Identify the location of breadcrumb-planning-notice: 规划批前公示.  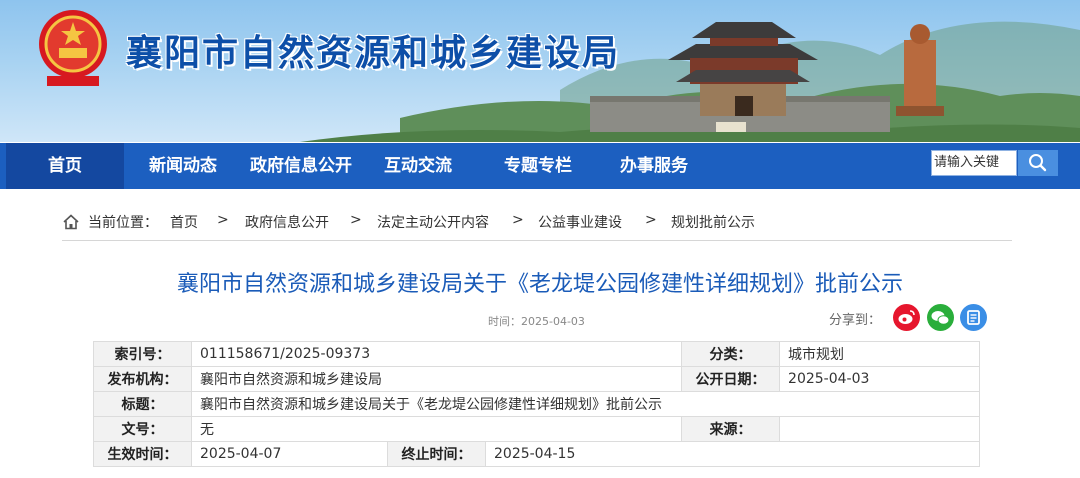
(713, 222).